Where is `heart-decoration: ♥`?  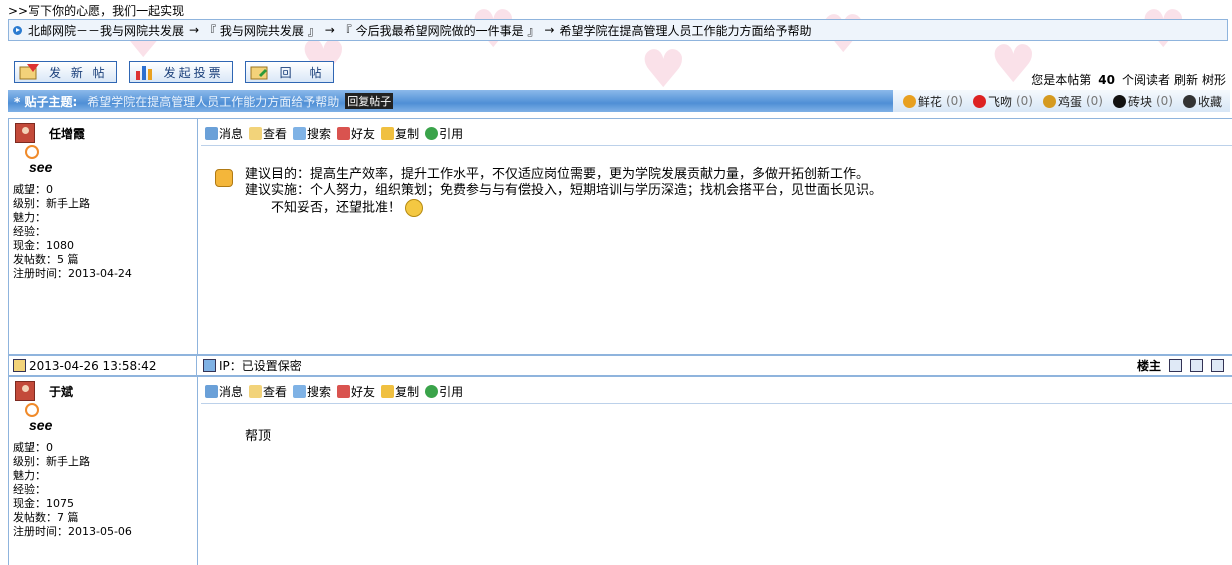
heart-decoration: ♥ is located at coordinates (1013, 65).